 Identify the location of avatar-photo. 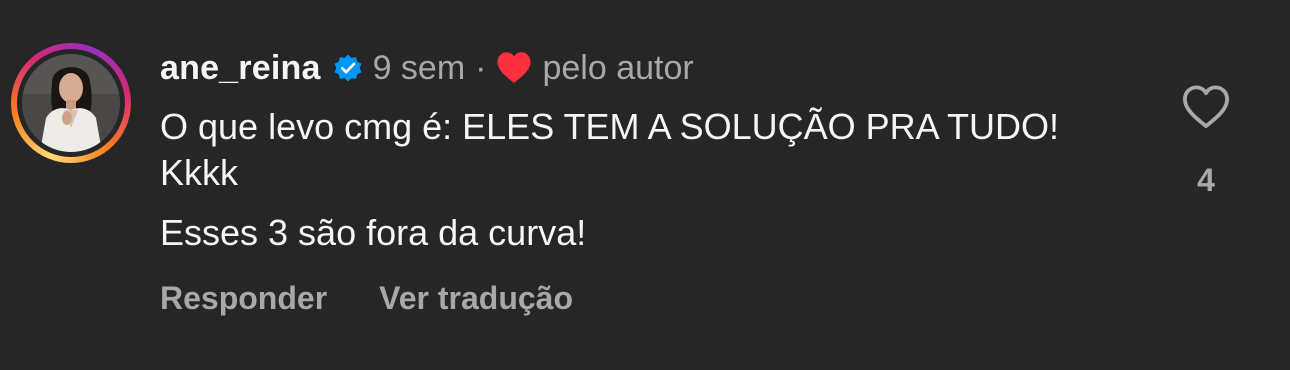
(71, 103).